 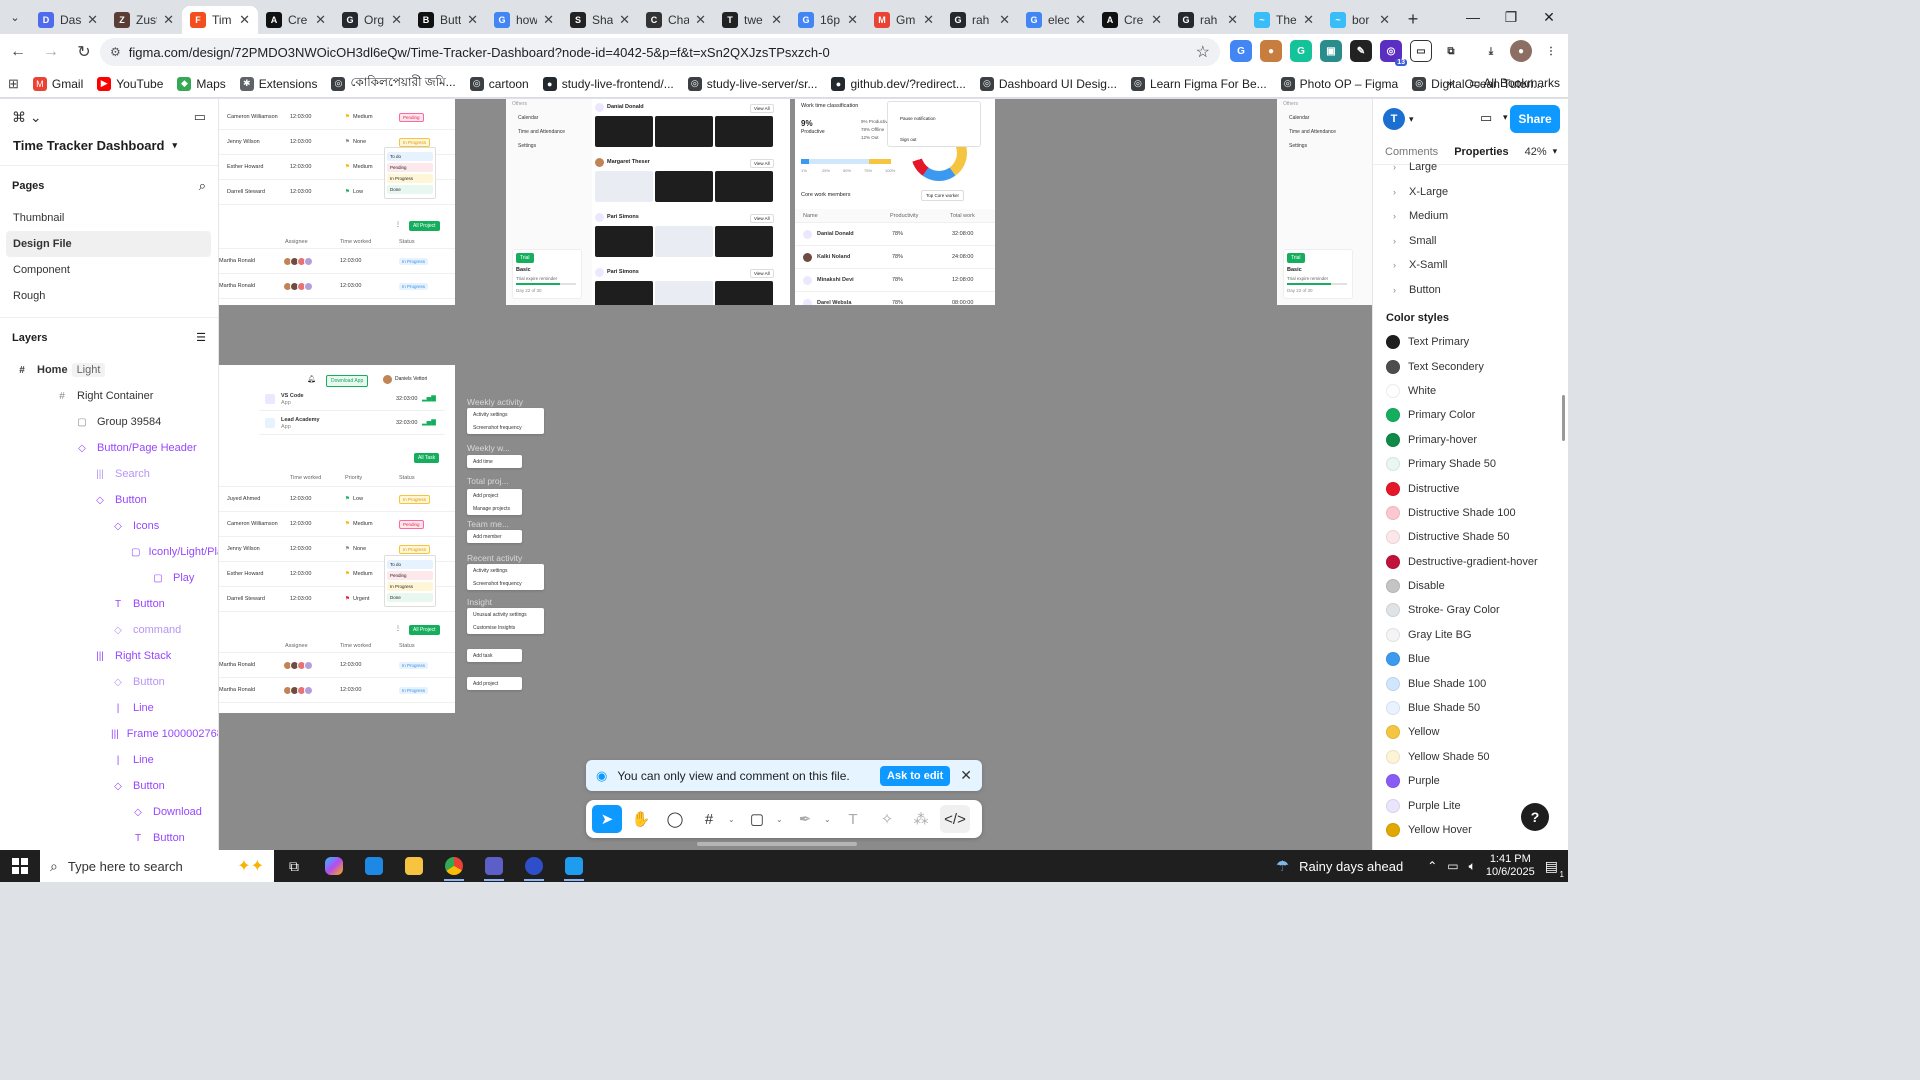 What do you see at coordinates (410, 167) in the screenshot?
I see `status-option: Pending` at bounding box center [410, 167].